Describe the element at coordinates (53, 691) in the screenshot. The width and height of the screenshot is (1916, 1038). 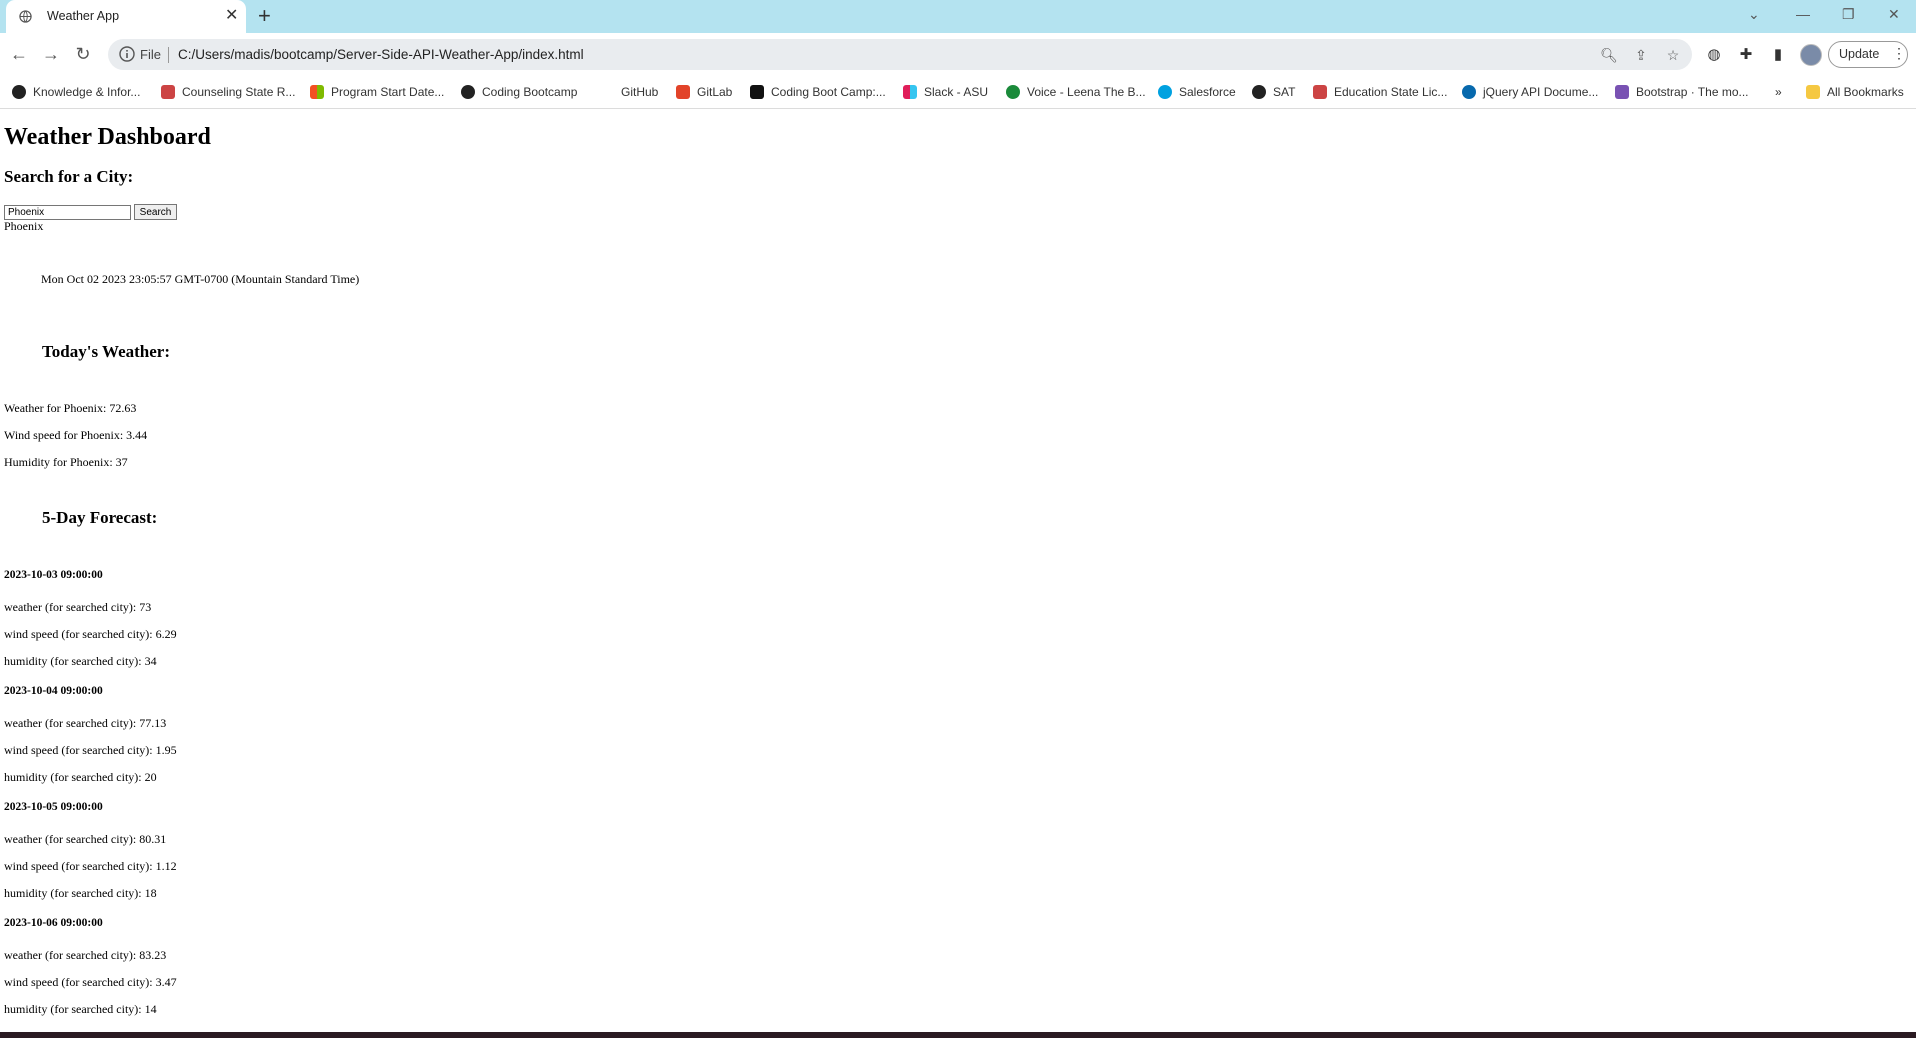
I see `forecast-date: 2023-10-04 09:00:00` at that location.